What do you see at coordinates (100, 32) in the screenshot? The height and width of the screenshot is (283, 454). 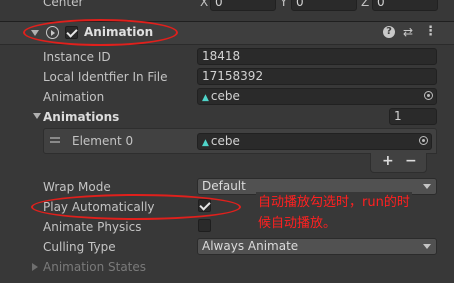 I see `highlight-ellipse-header` at bounding box center [100, 32].